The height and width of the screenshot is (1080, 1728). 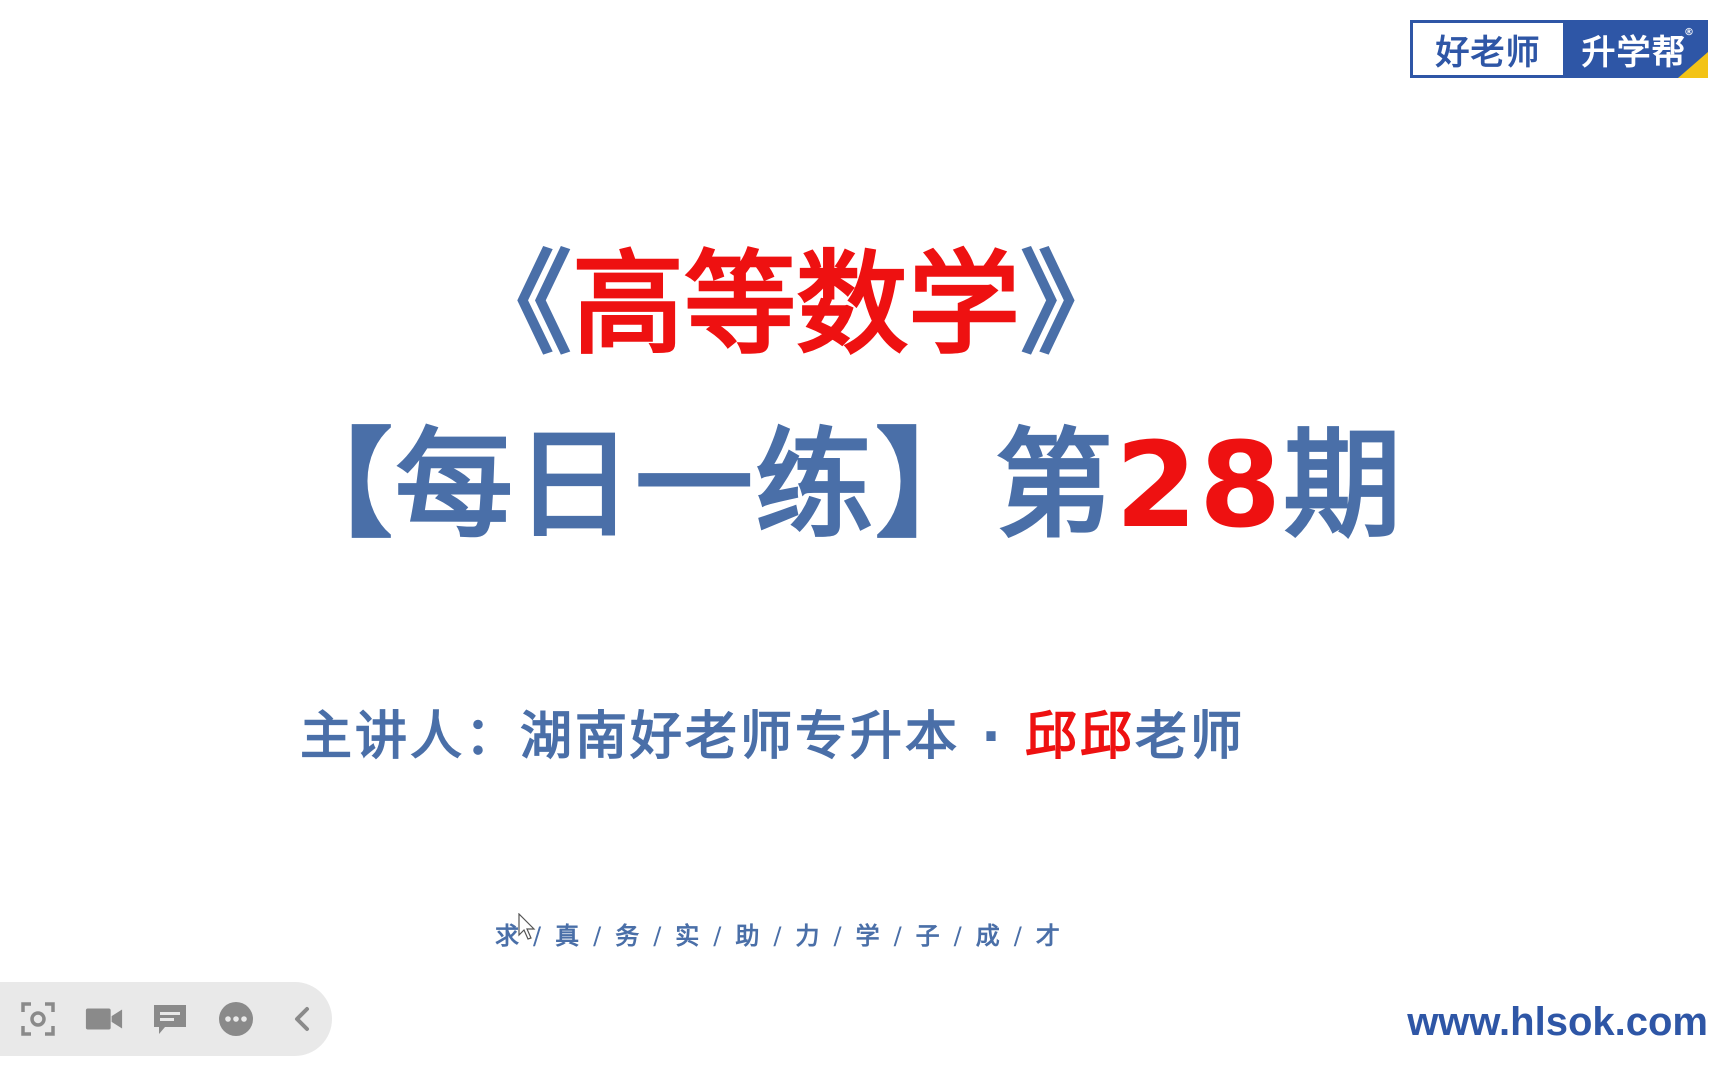 I want to click on screenshot-button, so click(x=38, y=1019).